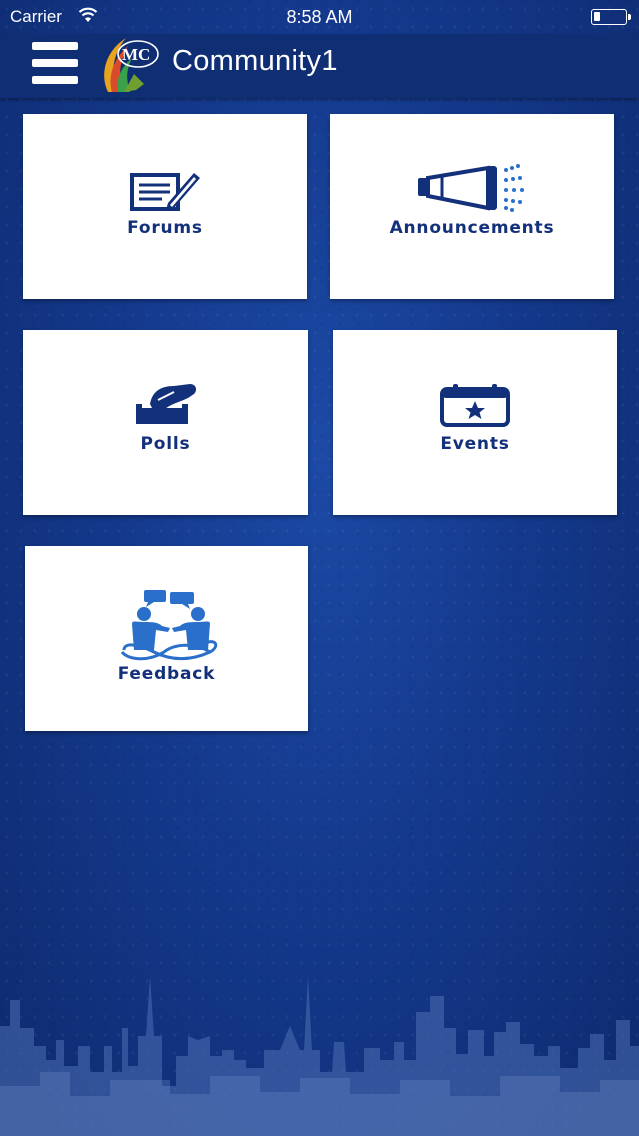  What do you see at coordinates (165, 404) in the screenshot?
I see `ballot-box-hand-icon` at bounding box center [165, 404].